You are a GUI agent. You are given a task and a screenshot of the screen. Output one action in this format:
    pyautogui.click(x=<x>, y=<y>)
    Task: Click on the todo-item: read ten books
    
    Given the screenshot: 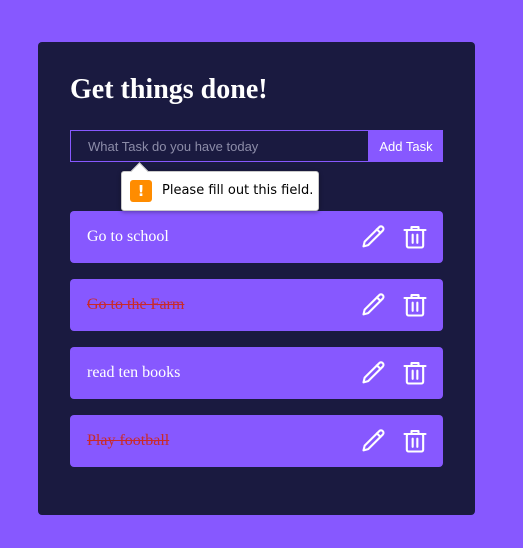 What is the action you would take?
    pyautogui.click(x=256, y=373)
    